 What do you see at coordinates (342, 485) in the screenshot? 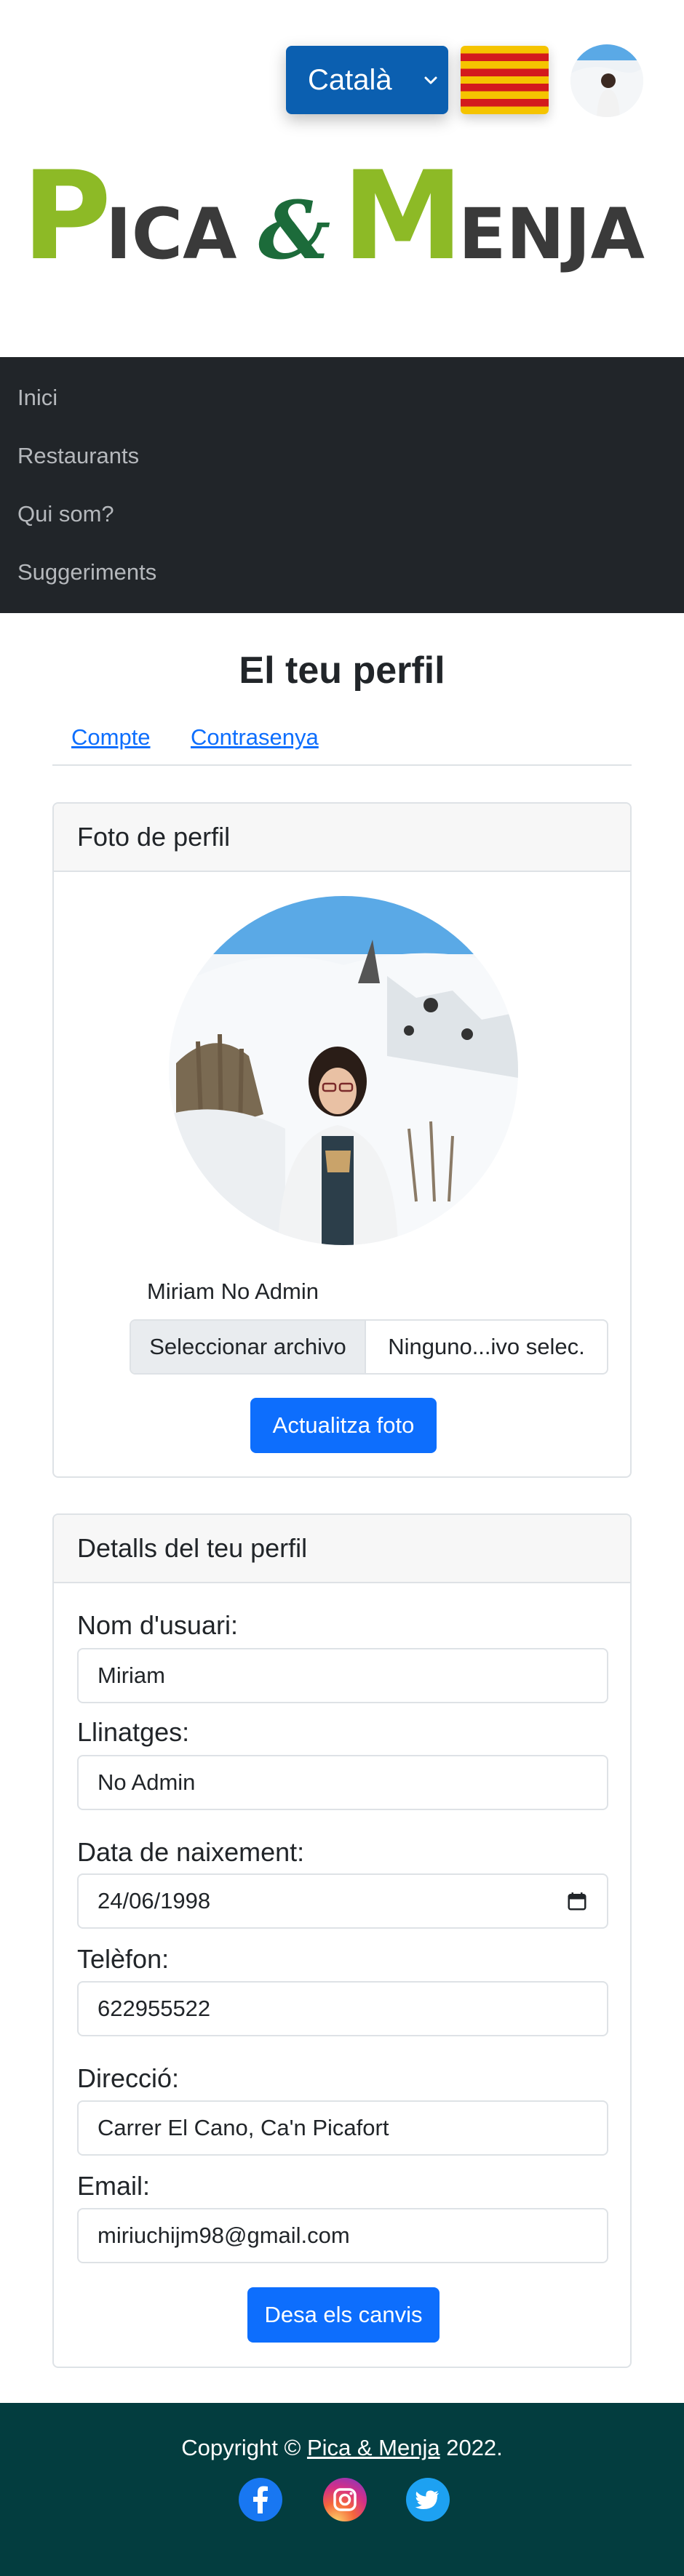
I see `main-navbar: Inici Restaurants Qui som? Suggeriments` at bounding box center [342, 485].